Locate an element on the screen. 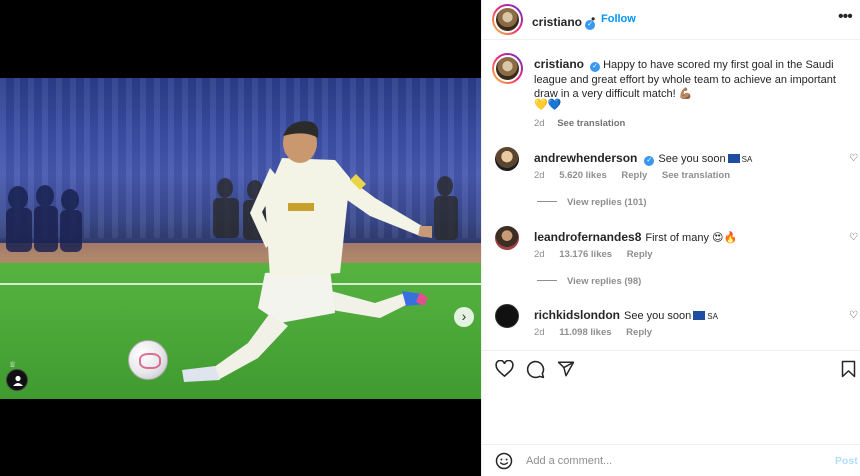  comment-meta: 2d 13.176 likes Reply is located at coordinates (599, 254).